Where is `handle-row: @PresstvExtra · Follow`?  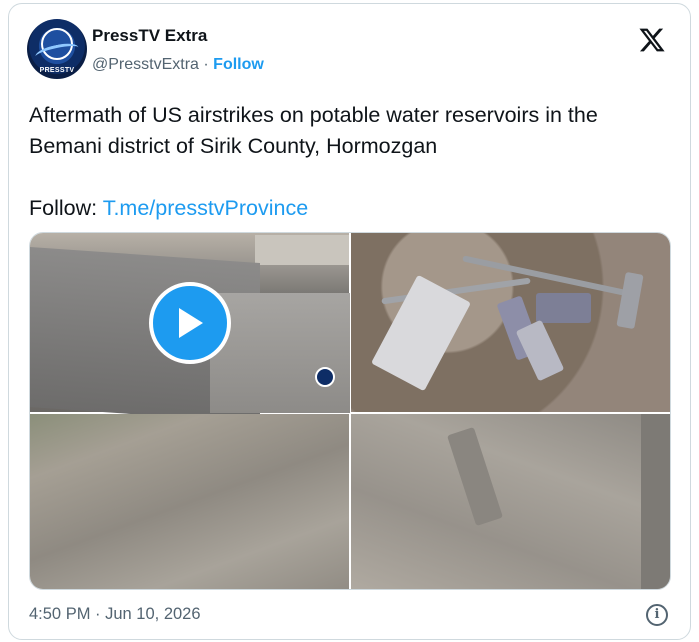 handle-row: @PresstvExtra · Follow is located at coordinates (178, 65).